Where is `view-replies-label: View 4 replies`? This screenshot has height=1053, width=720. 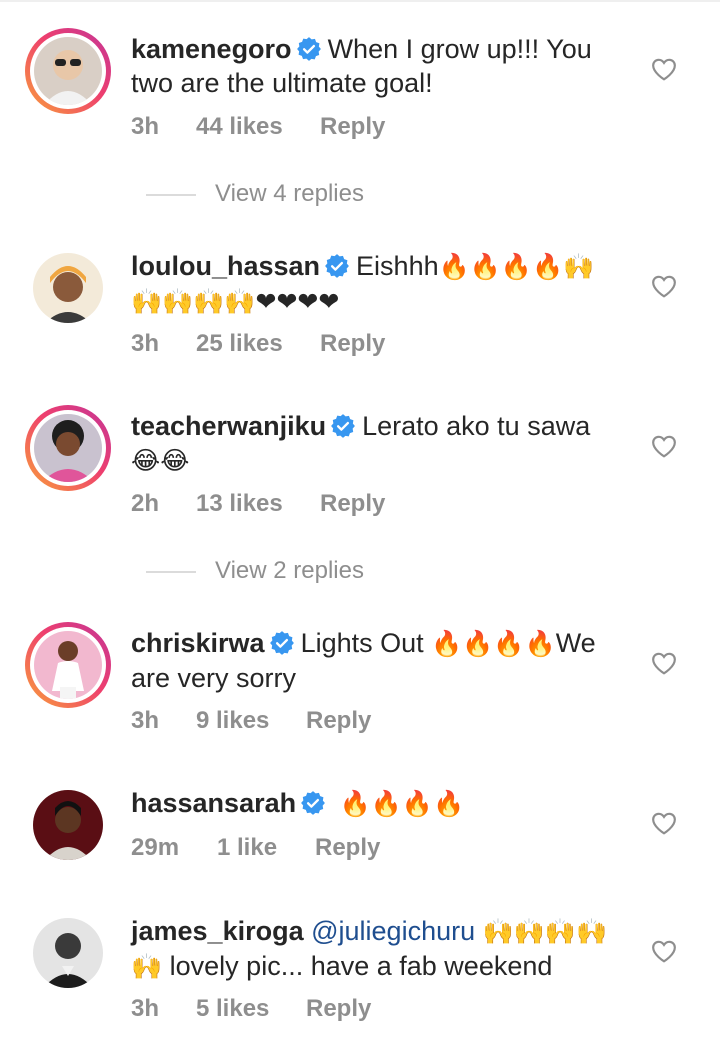
view-replies-label: View 4 replies is located at coordinates (289, 193).